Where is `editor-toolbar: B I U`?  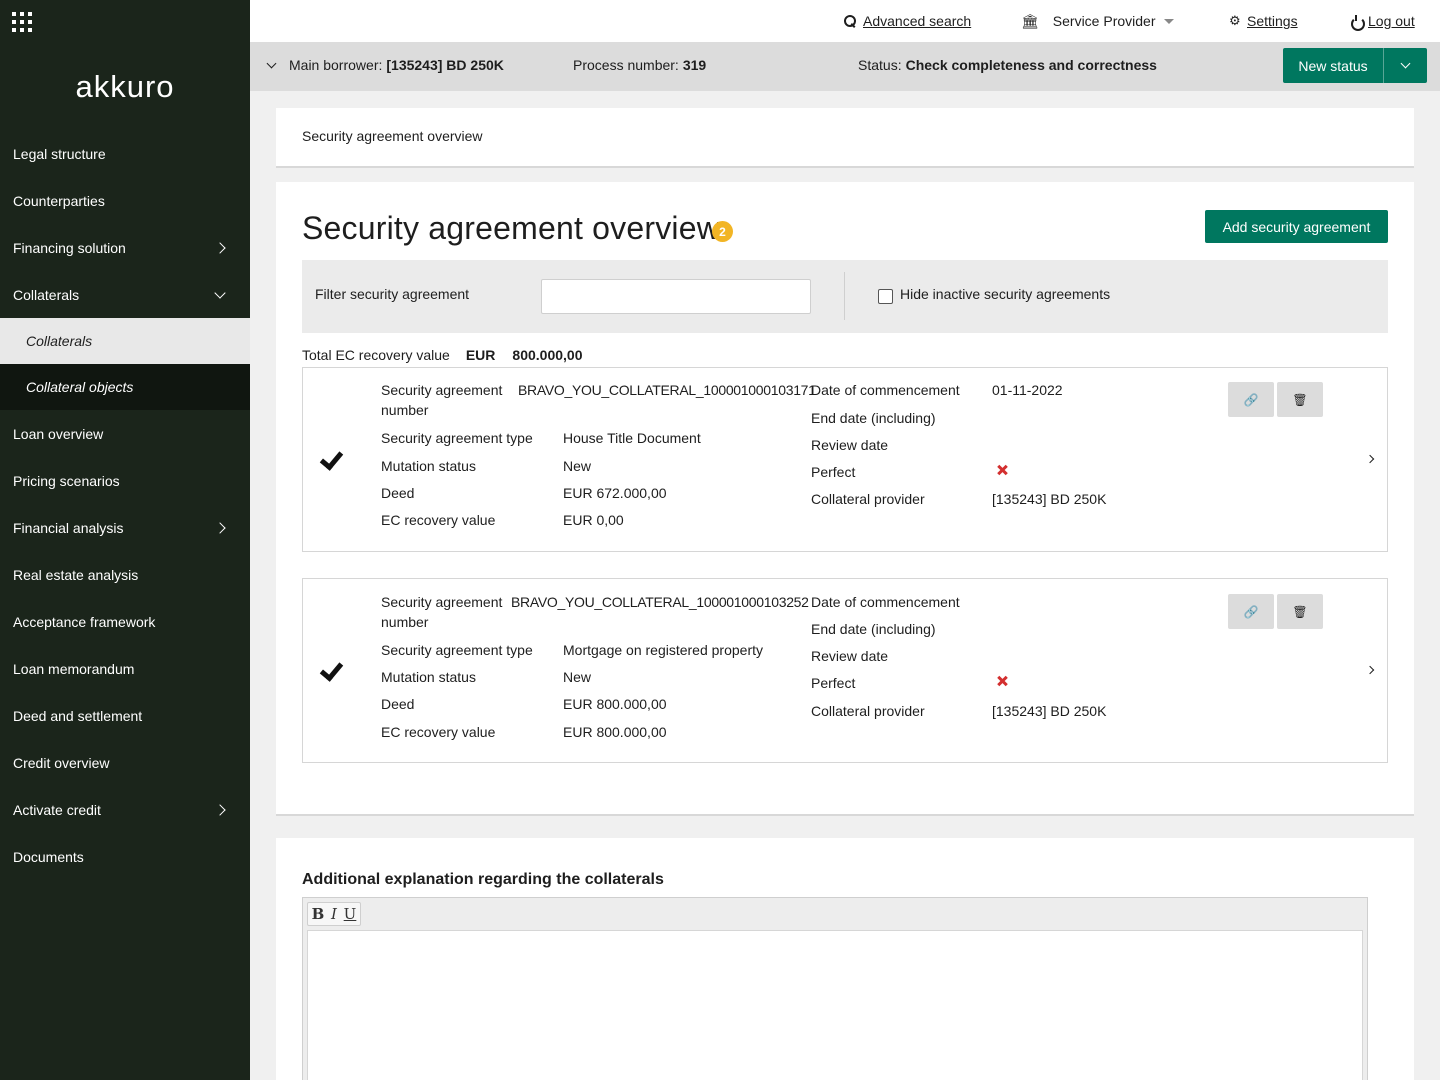 editor-toolbar: B I U is located at coordinates (334, 914).